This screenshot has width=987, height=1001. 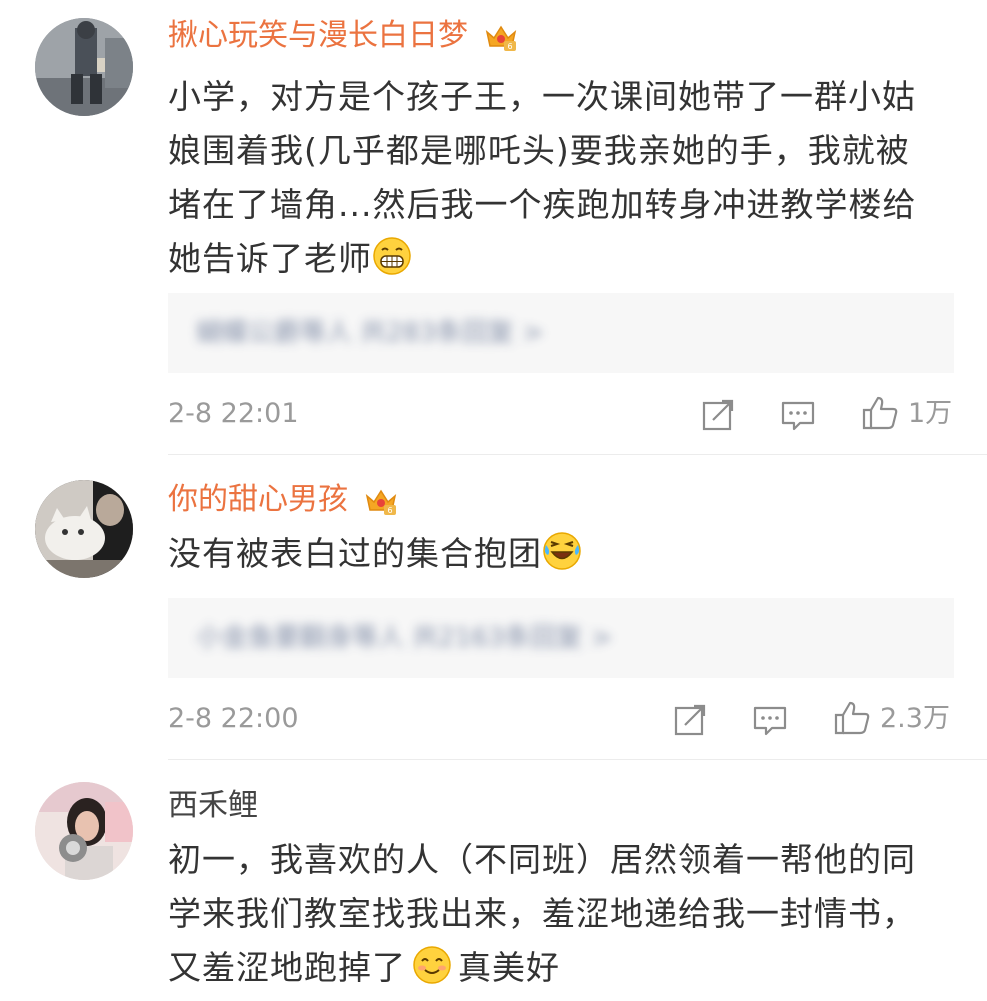 I want to click on replies-summary: 蝴蝶公爵等人 共283条回复 >, so click(x=370, y=333).